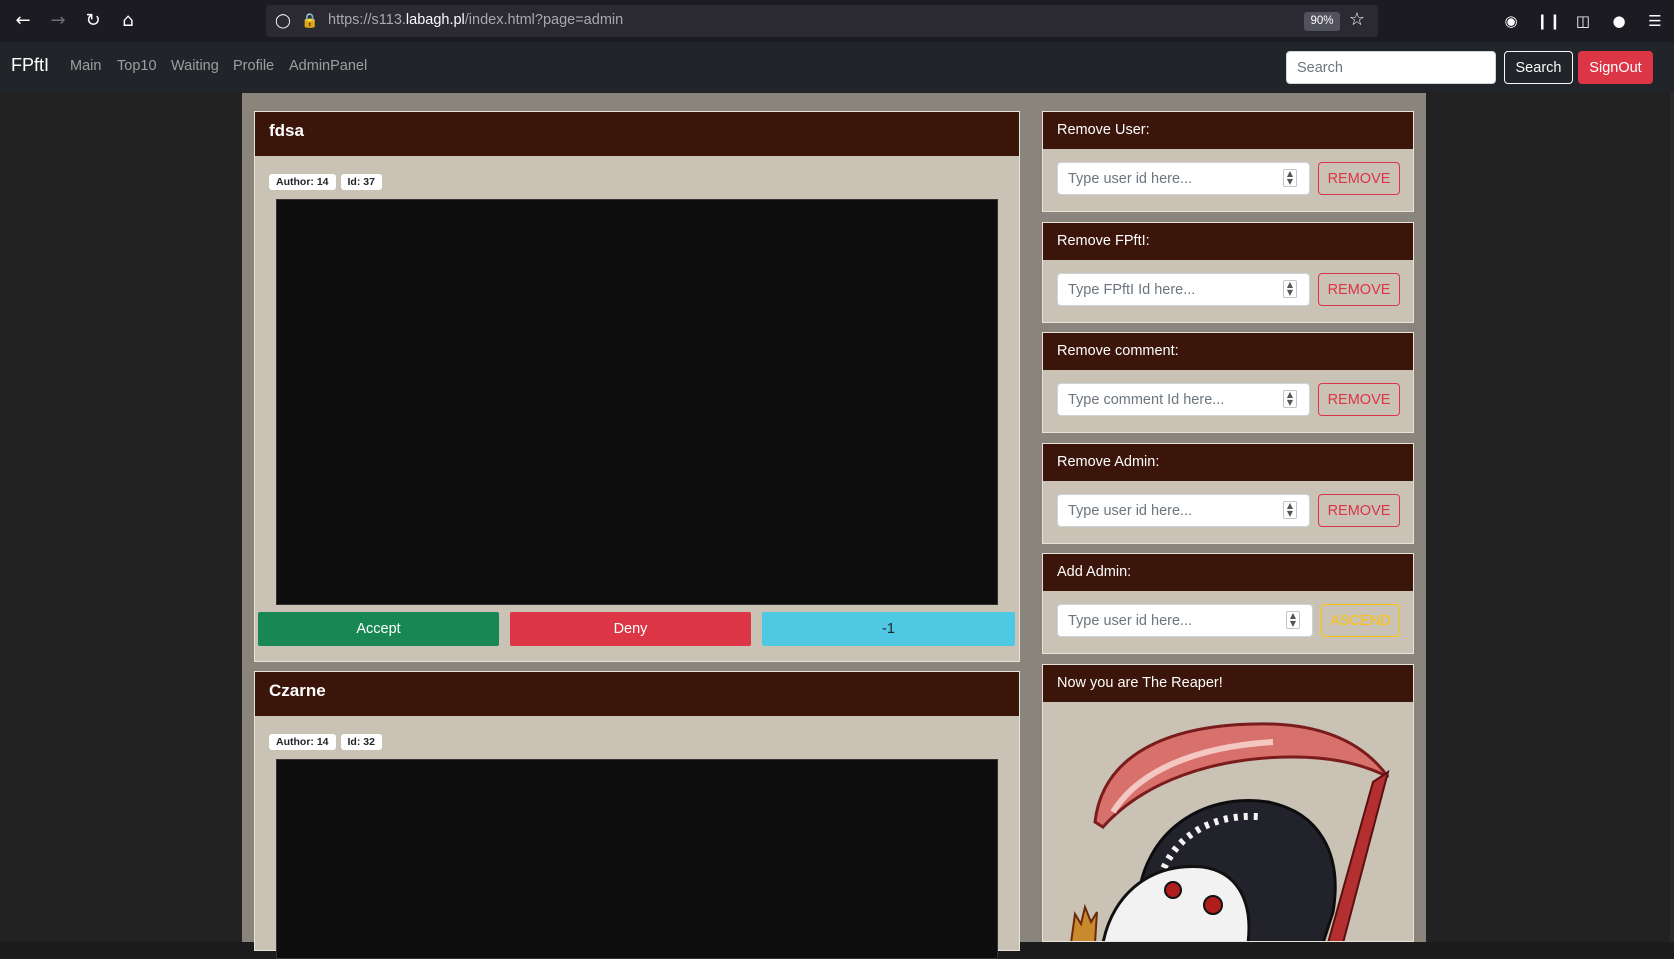 The width and height of the screenshot is (1674, 959). I want to click on accept-button: Accept, so click(378, 629).